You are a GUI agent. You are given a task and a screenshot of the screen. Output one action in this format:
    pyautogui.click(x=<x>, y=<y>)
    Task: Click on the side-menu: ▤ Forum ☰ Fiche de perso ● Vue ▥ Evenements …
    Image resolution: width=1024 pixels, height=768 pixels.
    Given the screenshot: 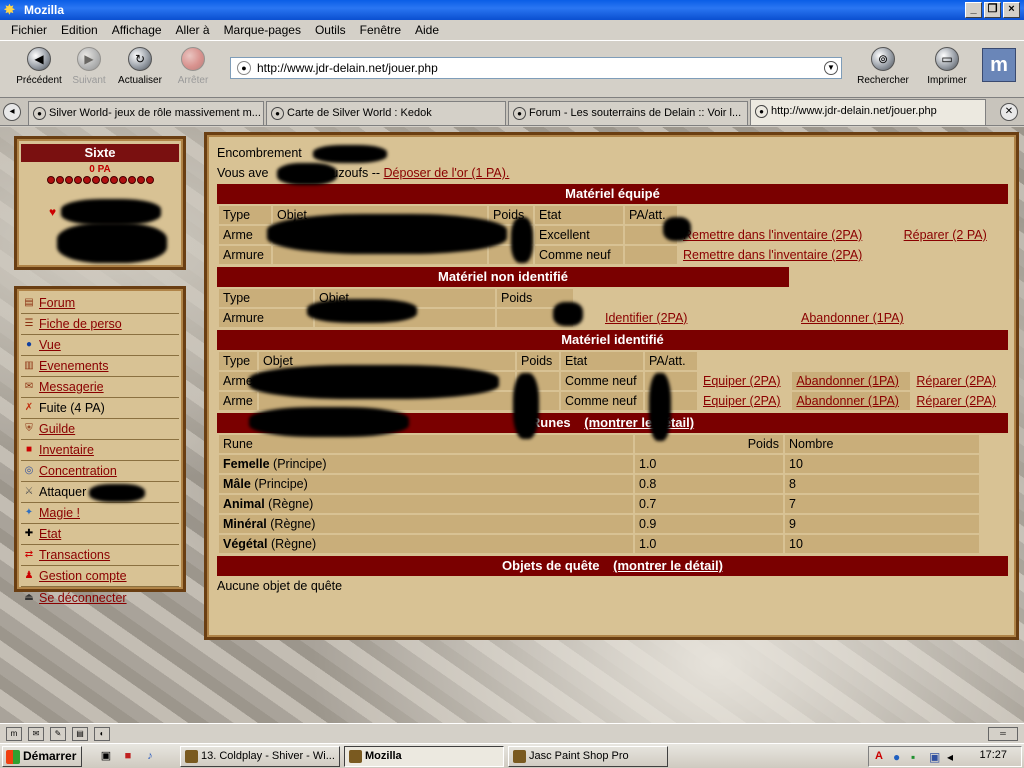 What is the action you would take?
    pyautogui.click(x=100, y=445)
    